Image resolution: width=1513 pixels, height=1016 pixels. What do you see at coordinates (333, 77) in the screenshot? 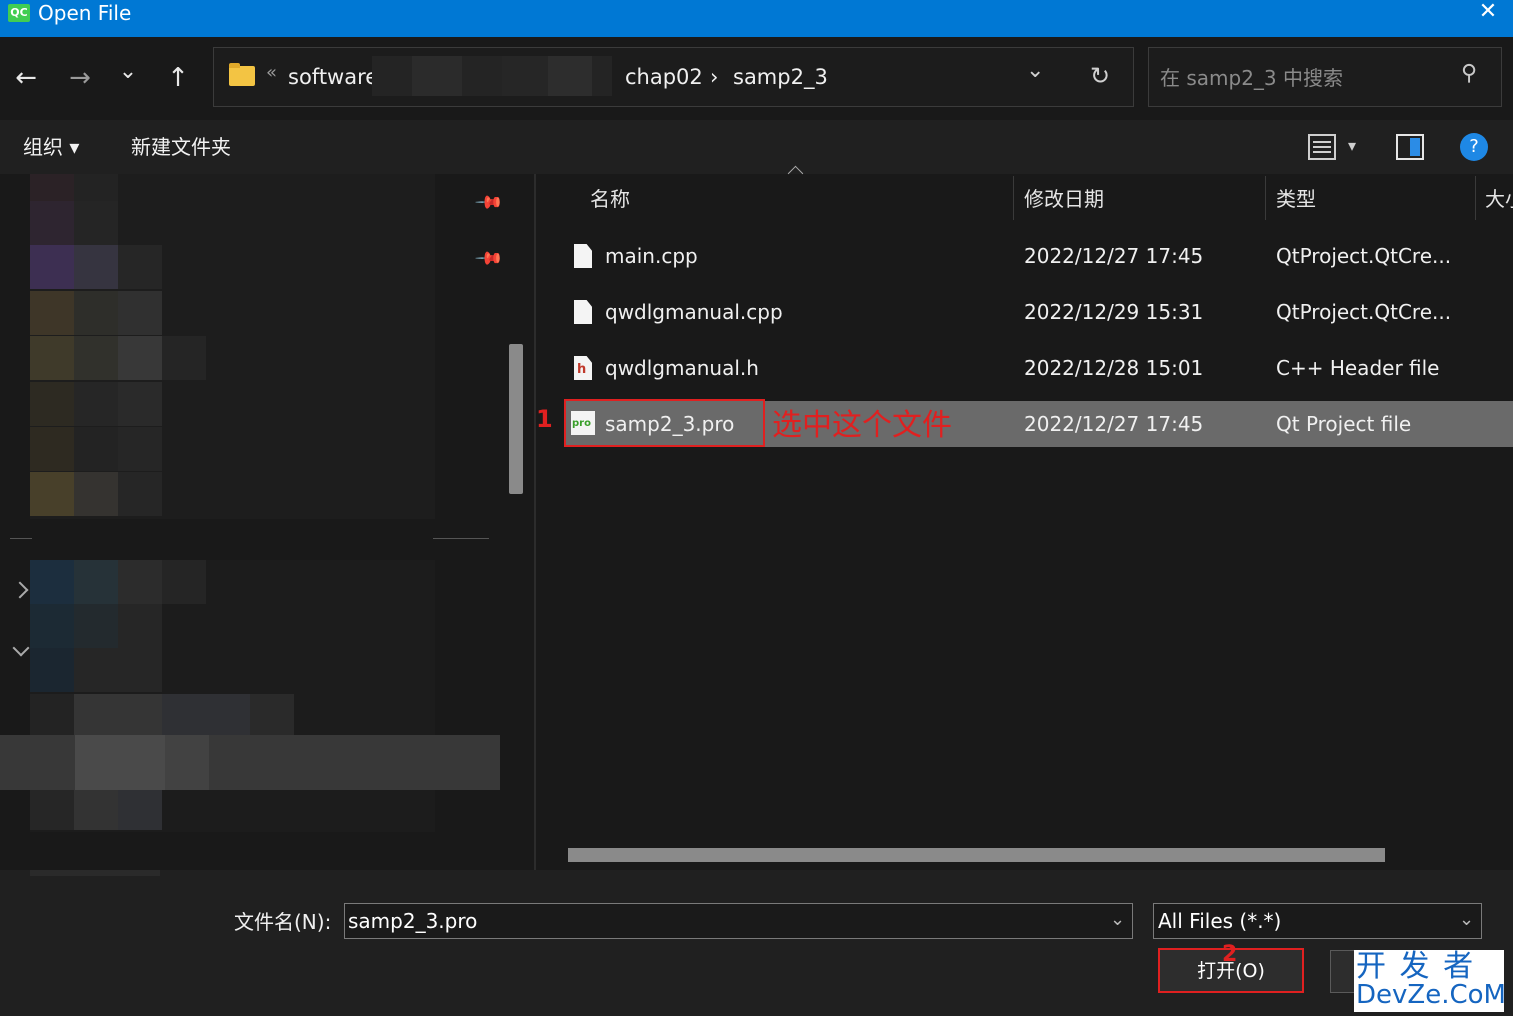
I see `breadcrumb-software: software` at bounding box center [333, 77].